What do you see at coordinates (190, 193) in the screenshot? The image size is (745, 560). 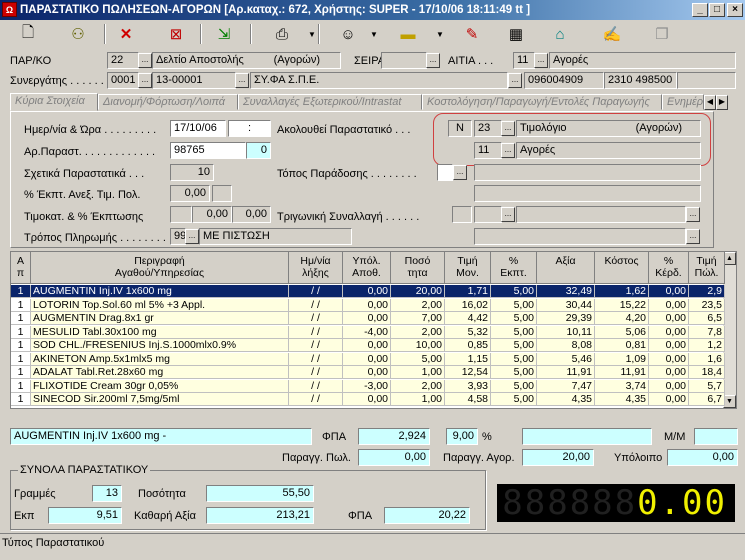 I see `ekpt-field: 0,00` at bounding box center [190, 193].